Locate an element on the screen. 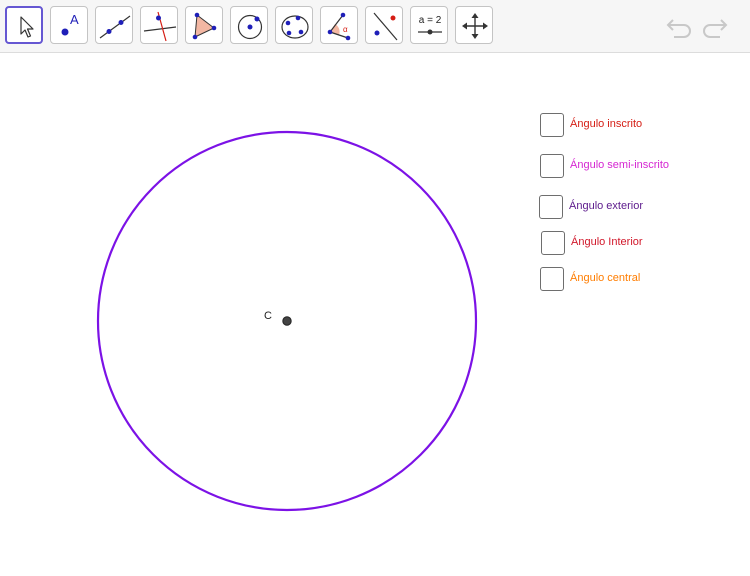 Image resolution: width=750 pixels, height=576 pixels. angle-symbol: α is located at coordinates (345, 29).